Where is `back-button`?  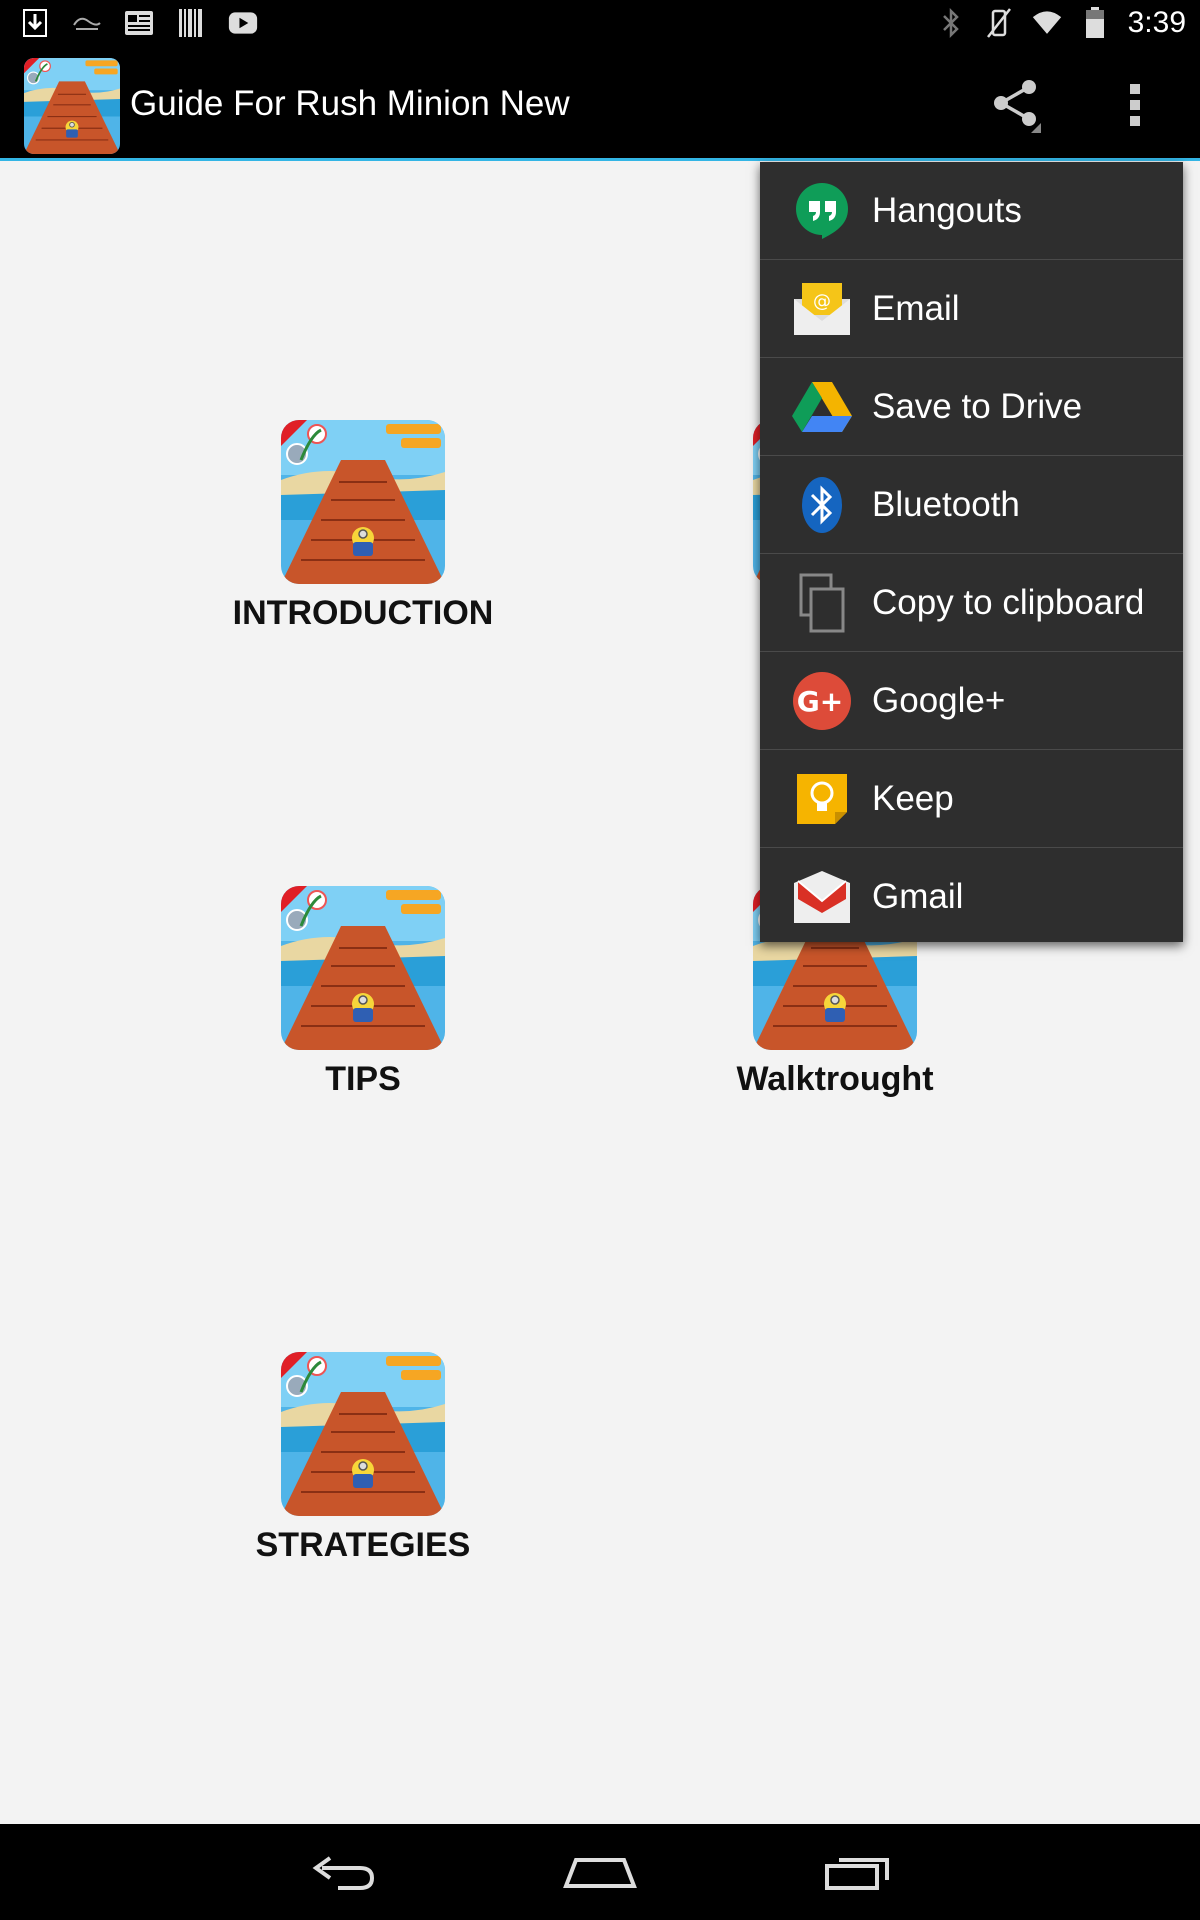 back-button is located at coordinates (343, 1872).